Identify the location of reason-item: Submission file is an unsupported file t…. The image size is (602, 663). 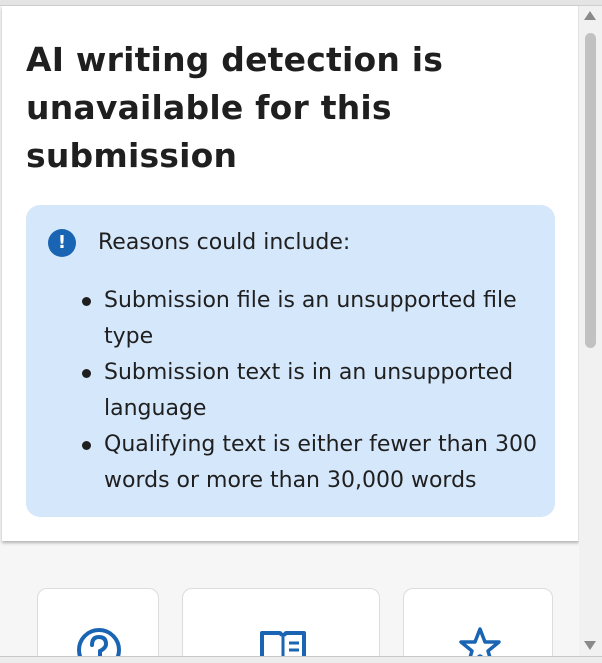
(313, 319).